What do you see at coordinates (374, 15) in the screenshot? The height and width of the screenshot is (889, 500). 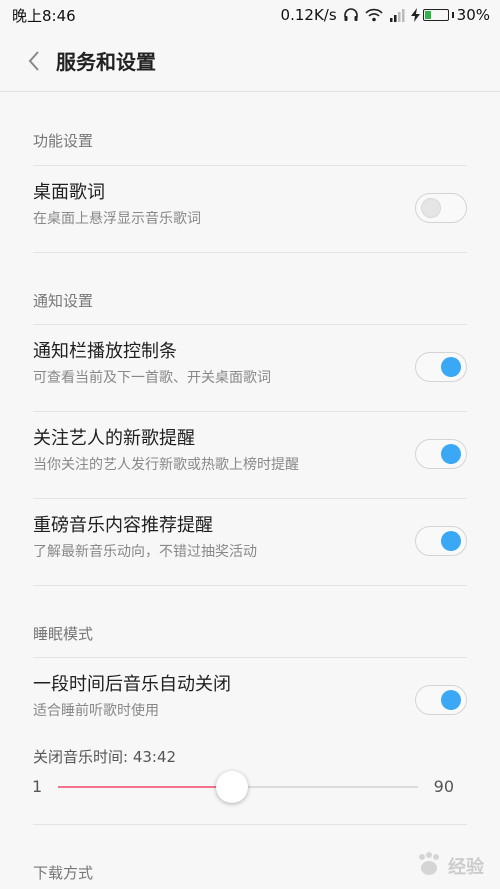 I see `wifi-icon` at bounding box center [374, 15].